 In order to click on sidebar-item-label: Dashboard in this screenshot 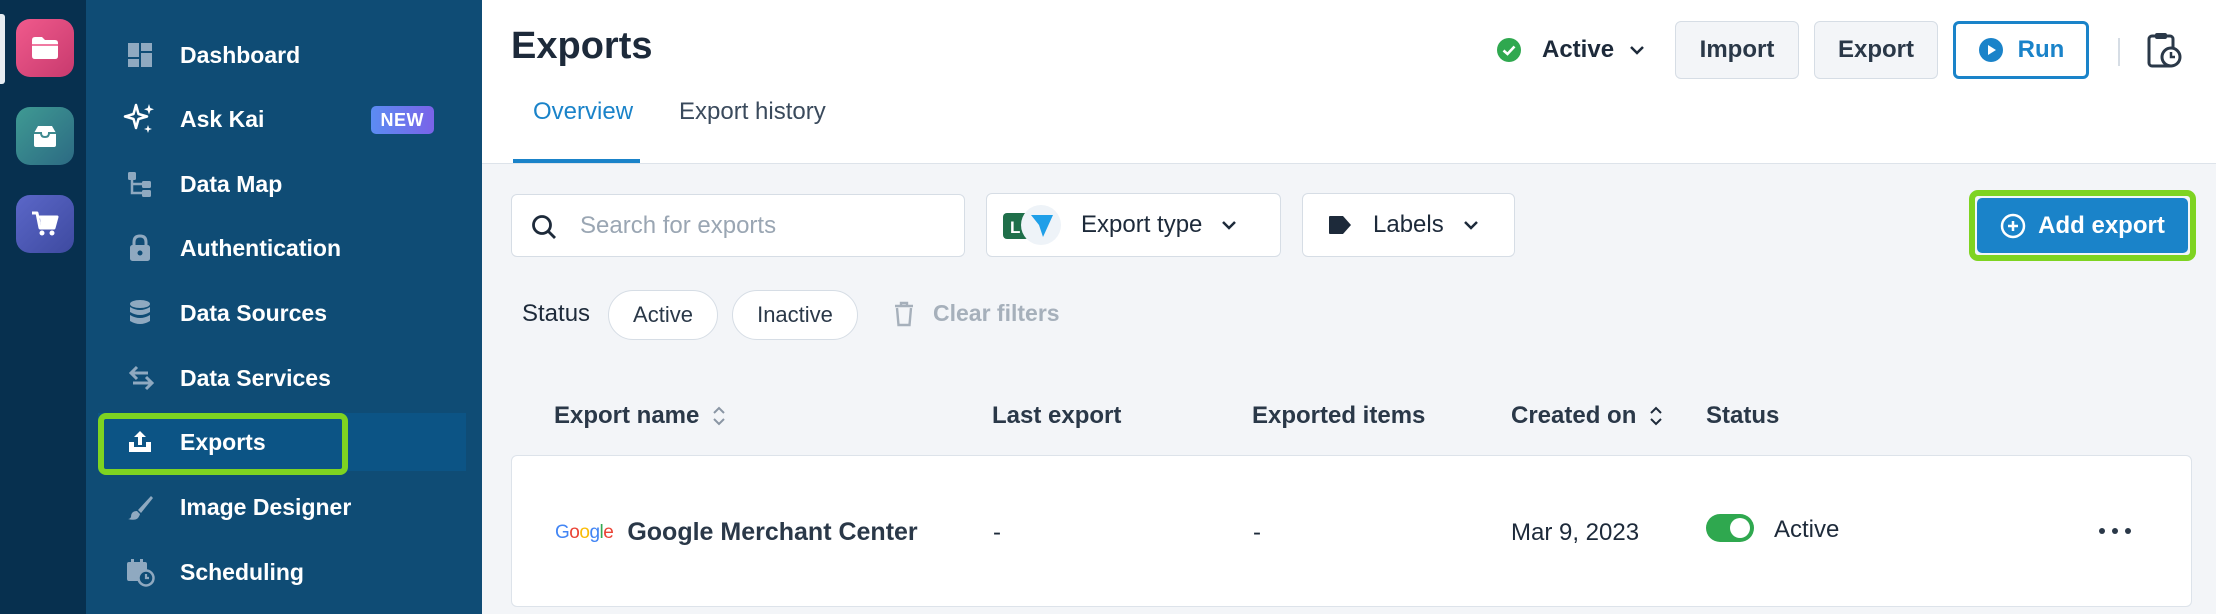, I will do `click(240, 54)`.